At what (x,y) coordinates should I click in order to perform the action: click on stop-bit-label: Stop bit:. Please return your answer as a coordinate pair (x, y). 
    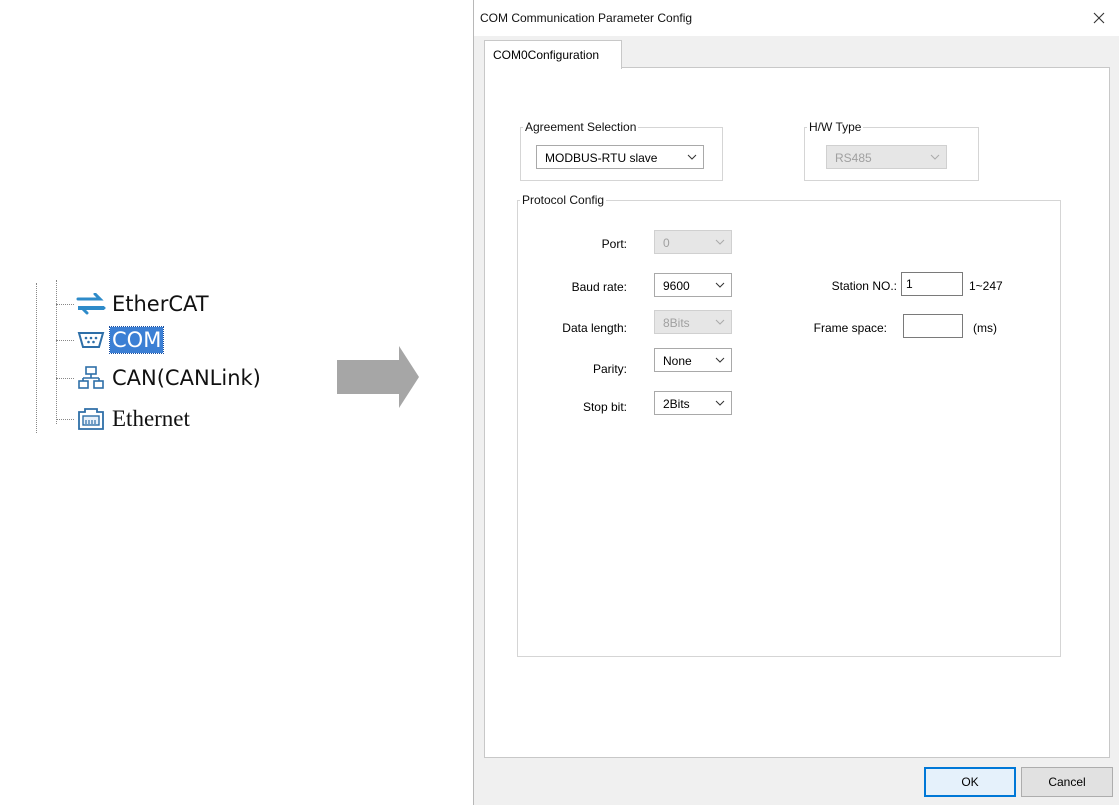
    Looking at the image, I should click on (604, 407).